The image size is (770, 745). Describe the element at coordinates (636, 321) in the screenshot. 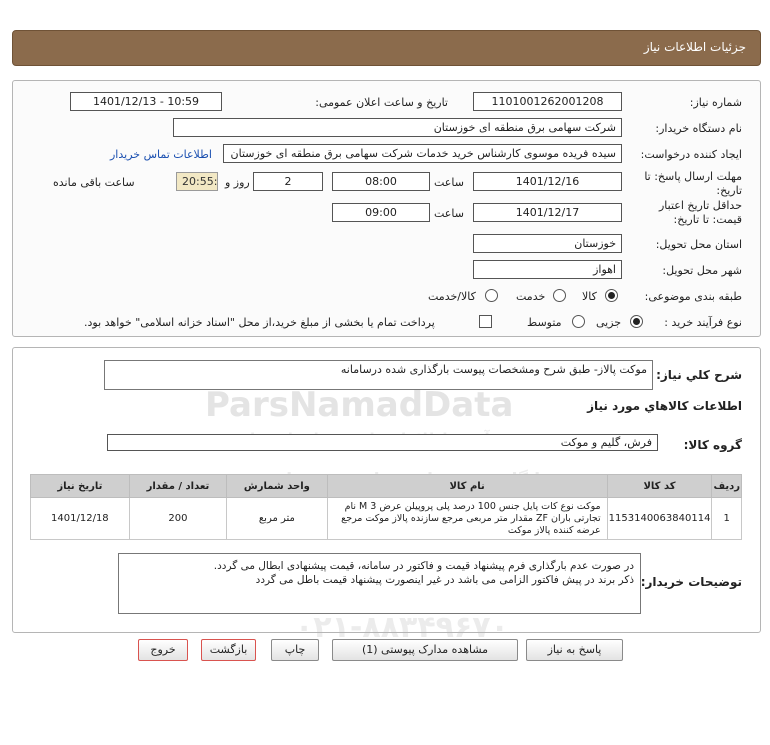

I see `process-minor-radio` at that location.